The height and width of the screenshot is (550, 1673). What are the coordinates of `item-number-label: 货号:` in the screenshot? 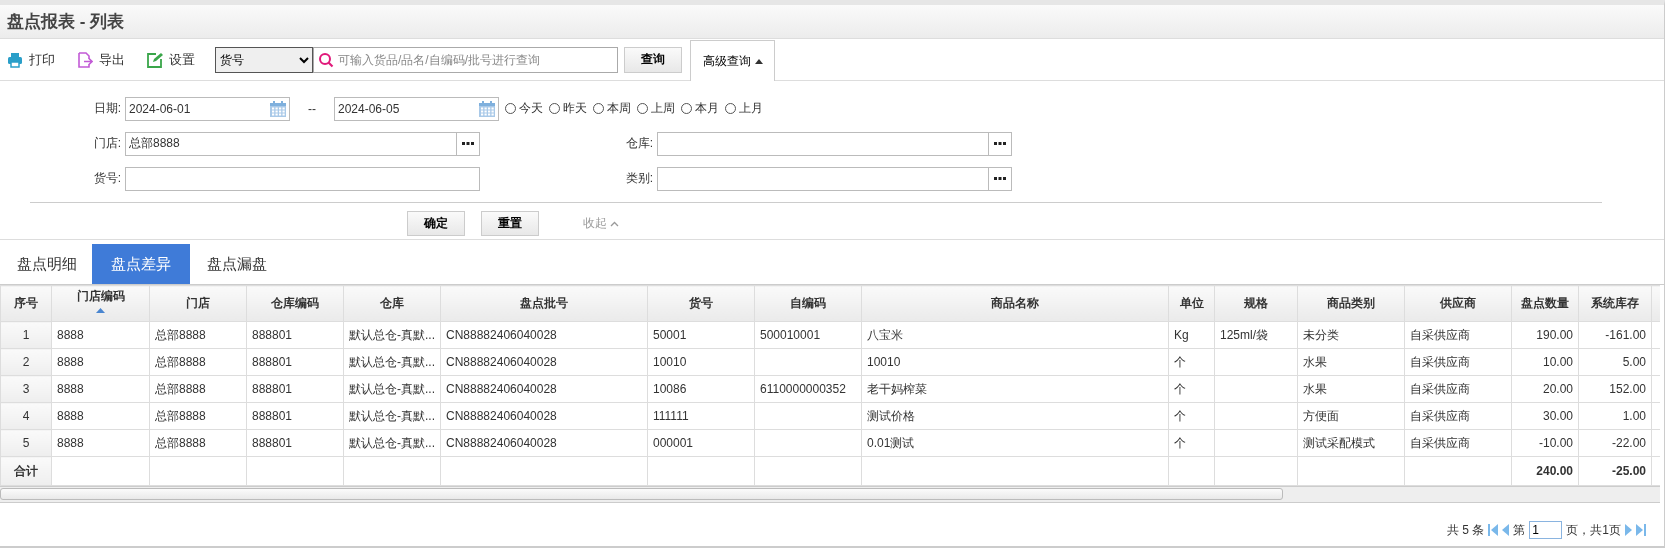 It's located at (107, 178).